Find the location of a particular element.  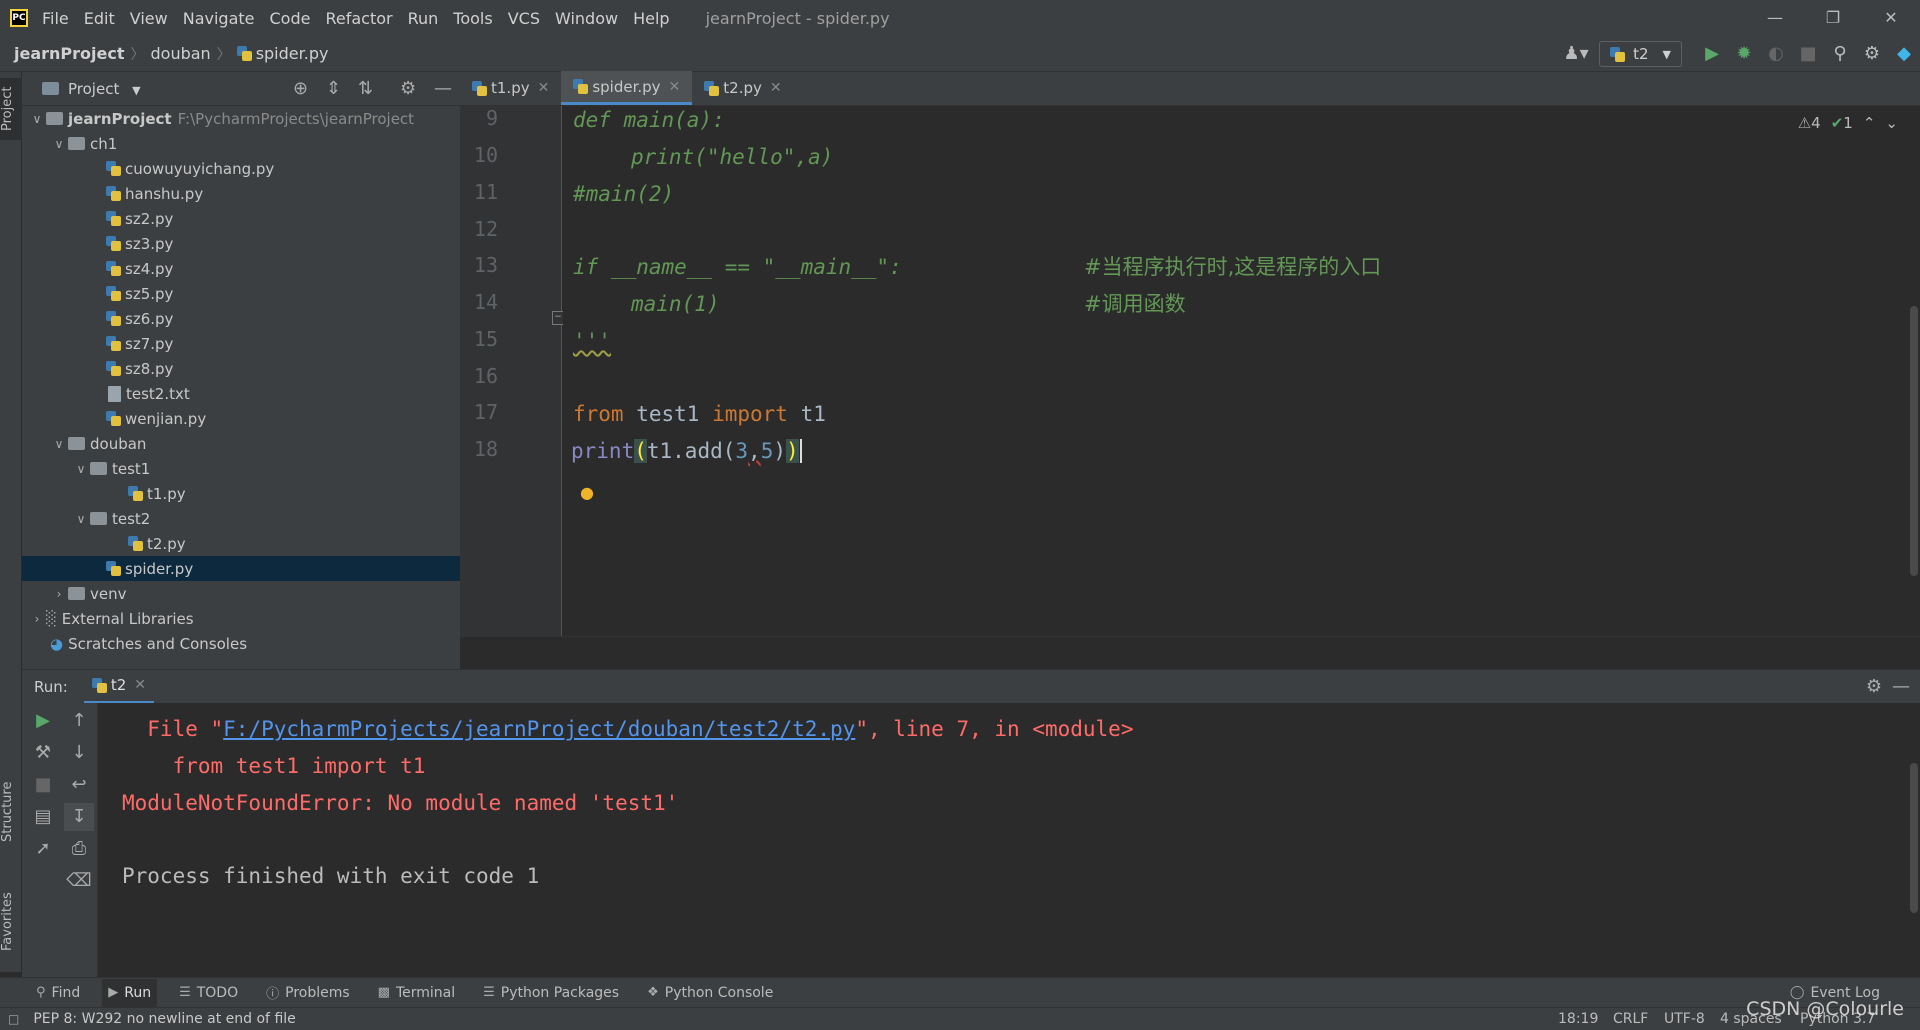

tree-file: t1.py is located at coordinates (241, 493).